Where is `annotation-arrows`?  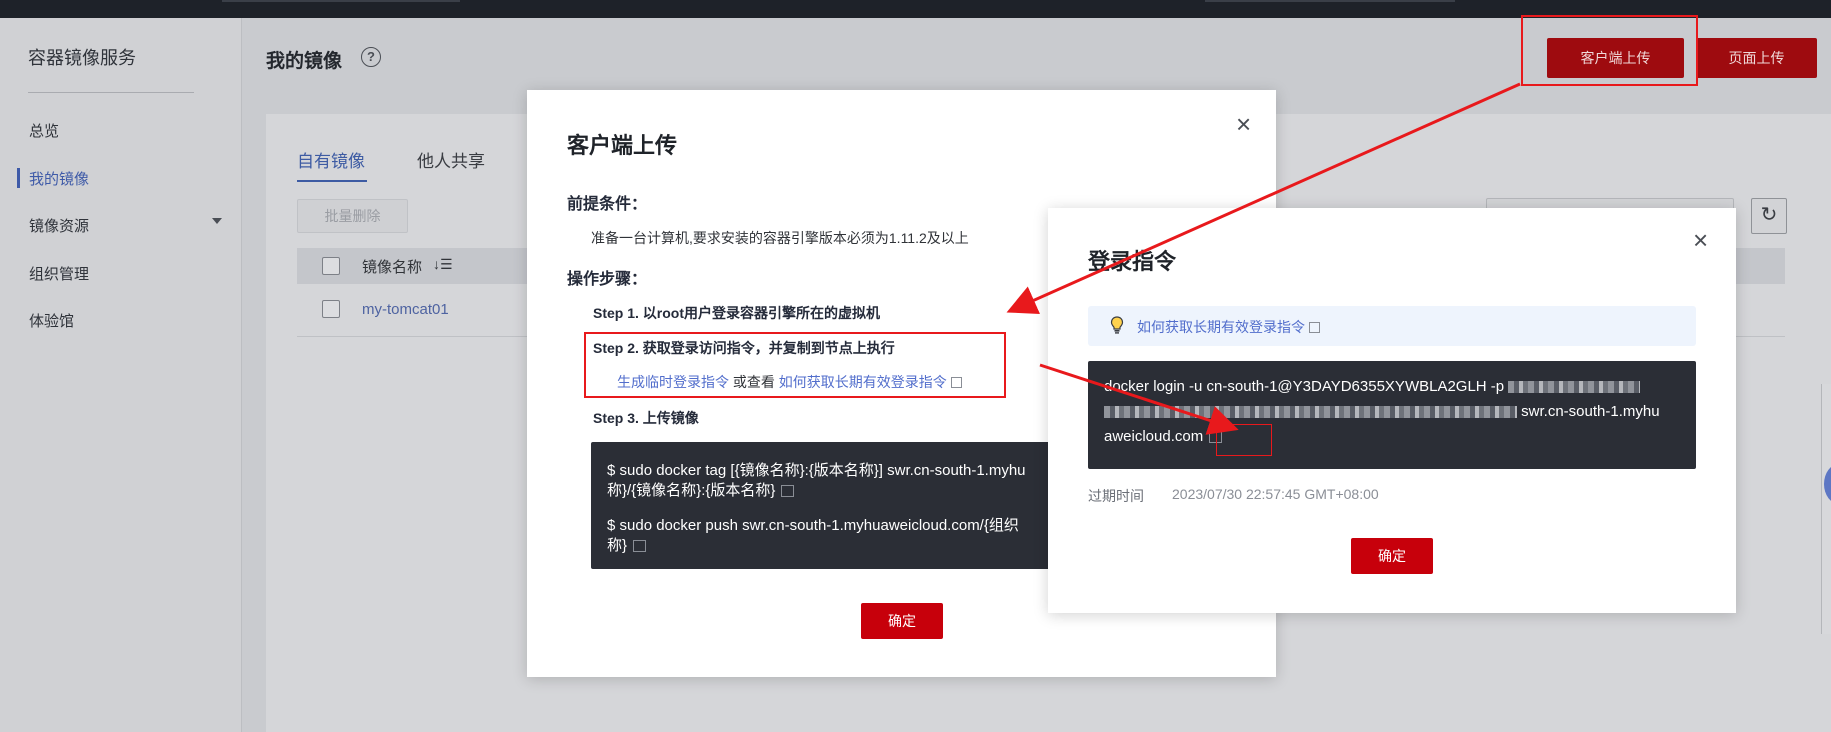
annotation-arrows is located at coordinates (1263, 258).